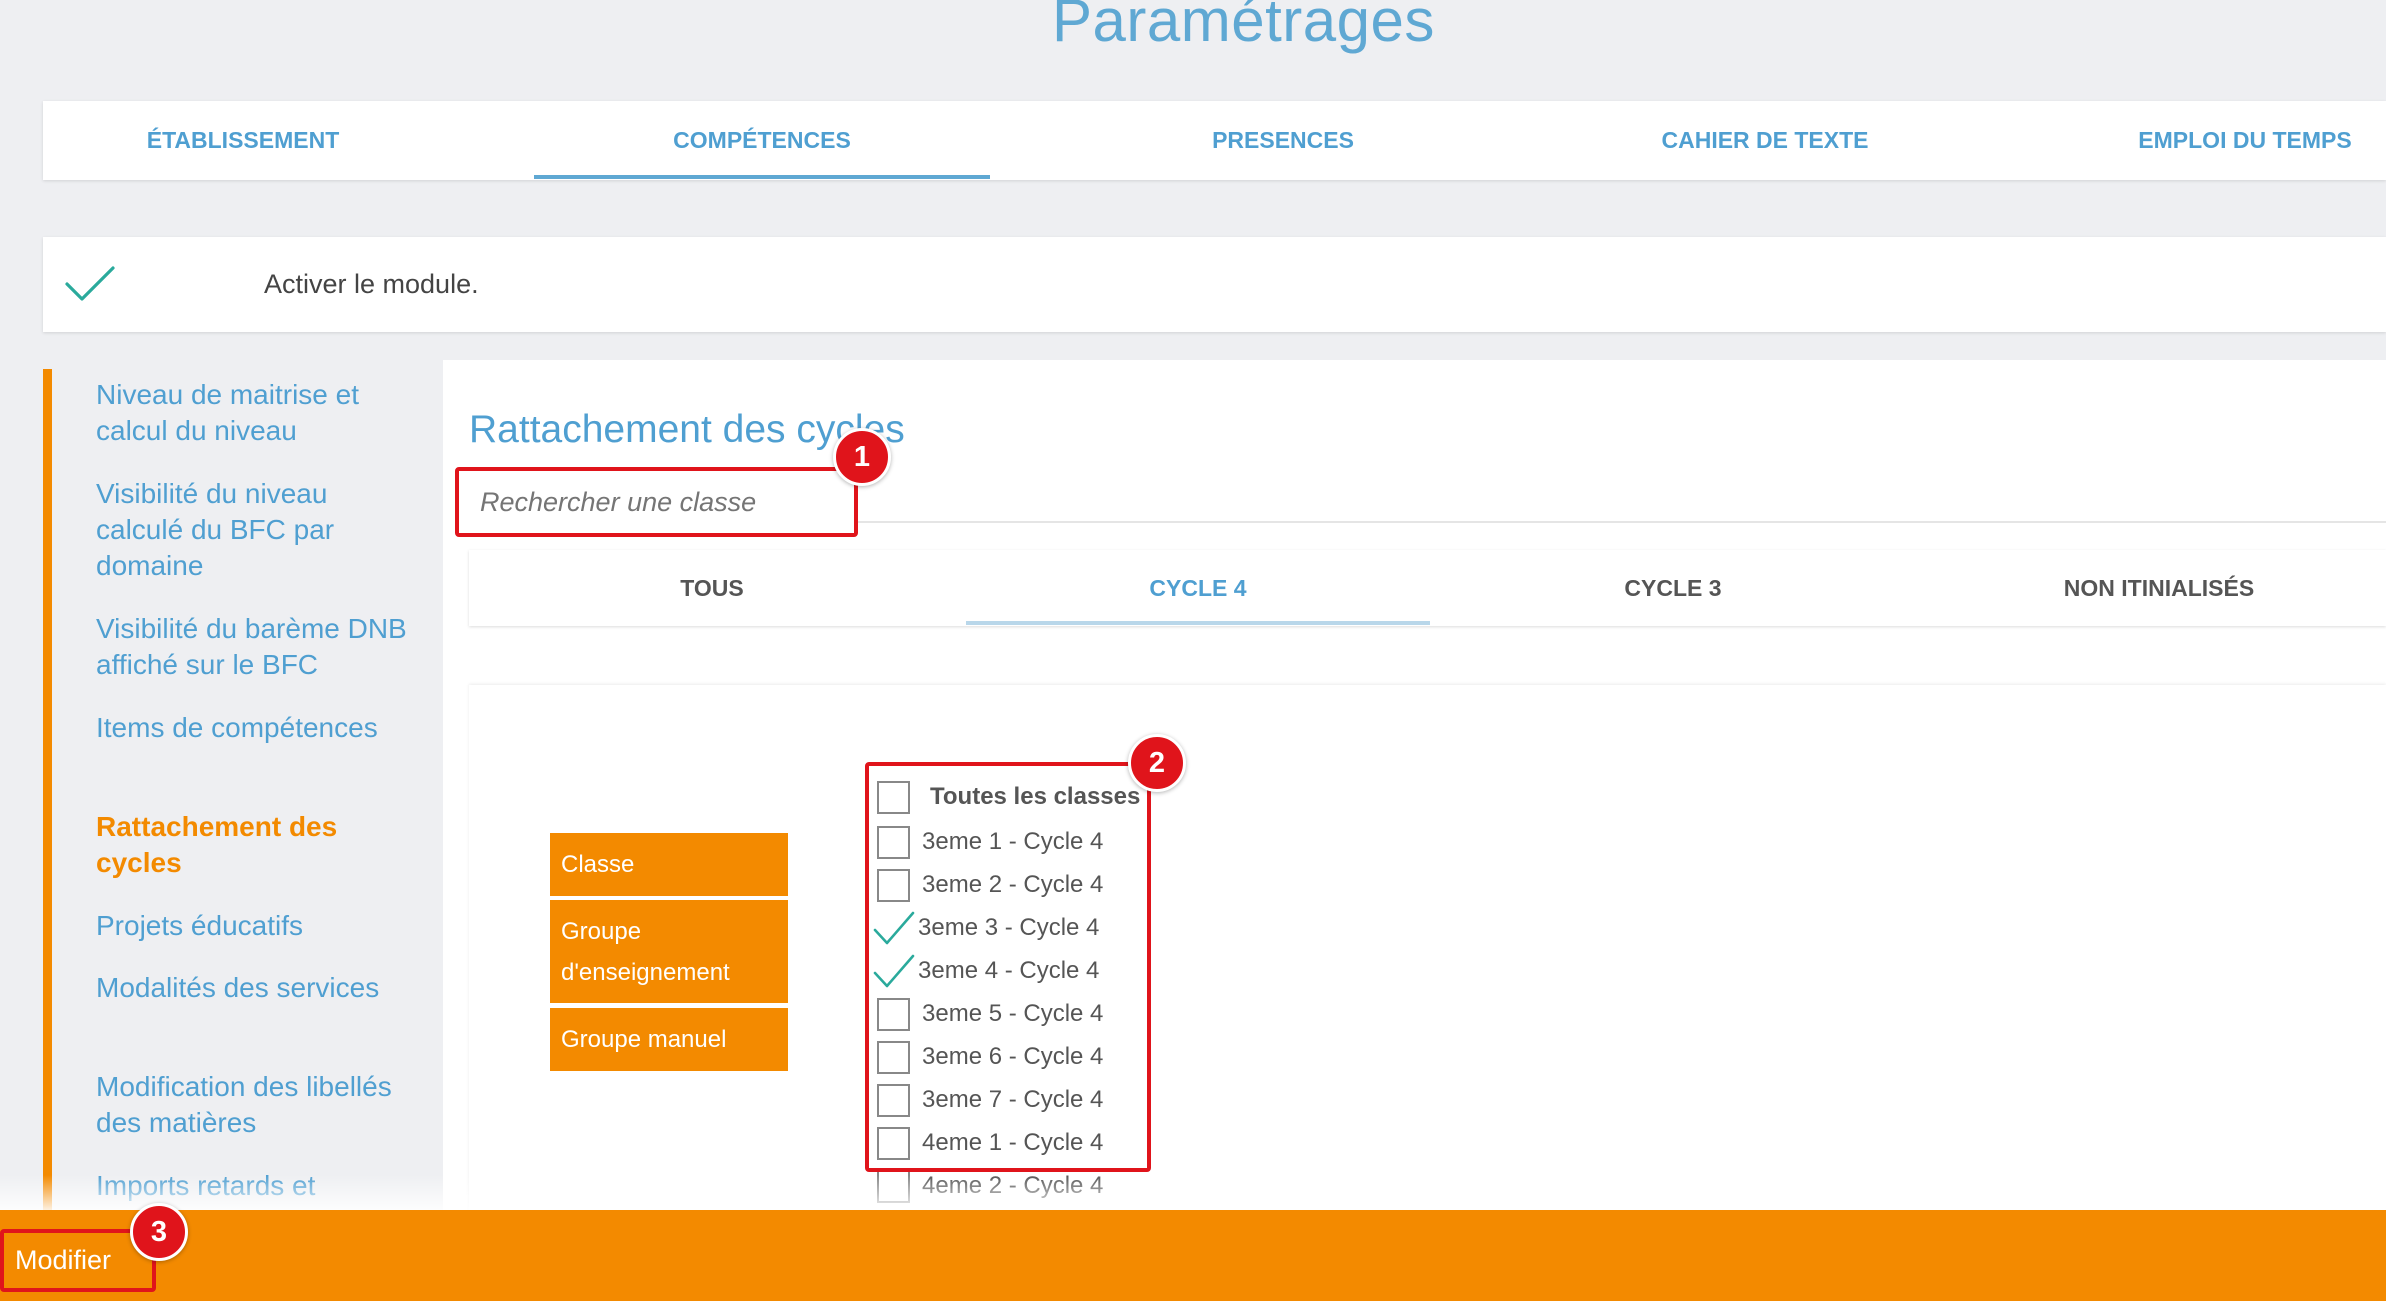  I want to click on tab-etablissement: ÉTABLISSEMENT, so click(243, 140).